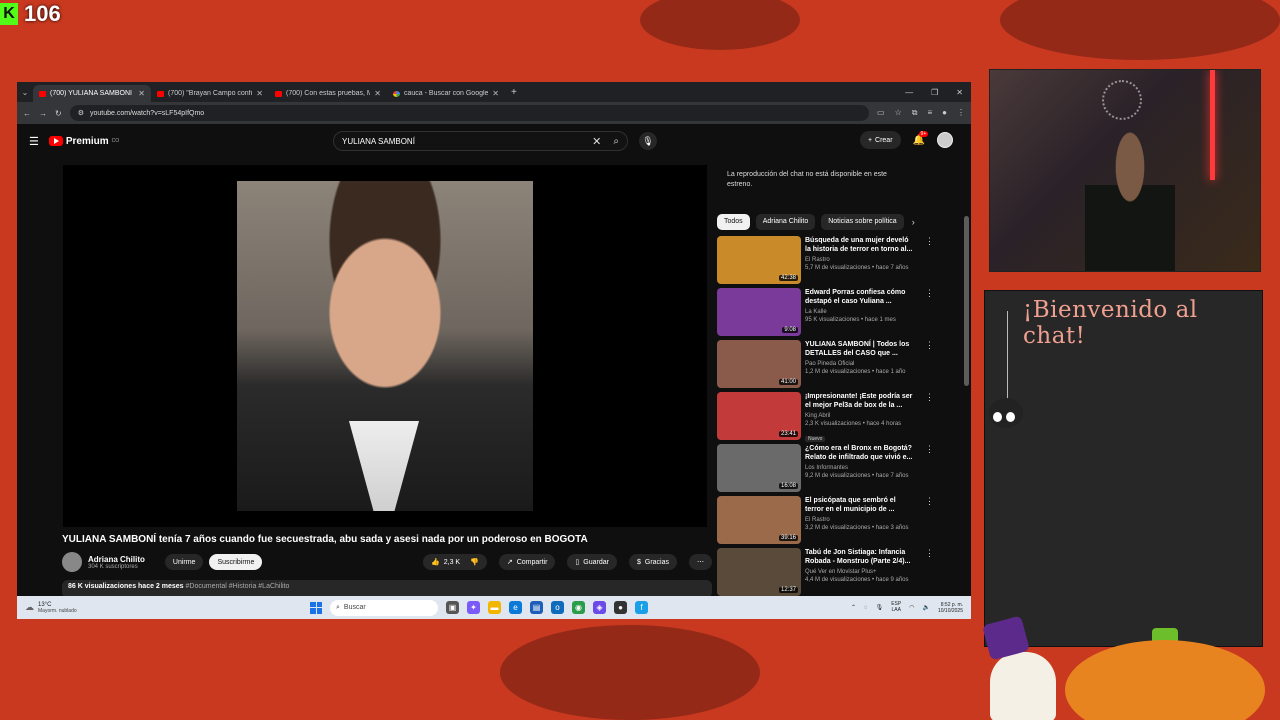 The width and height of the screenshot is (1280, 720). I want to click on thanks-button: $ Gracias, so click(652, 562).